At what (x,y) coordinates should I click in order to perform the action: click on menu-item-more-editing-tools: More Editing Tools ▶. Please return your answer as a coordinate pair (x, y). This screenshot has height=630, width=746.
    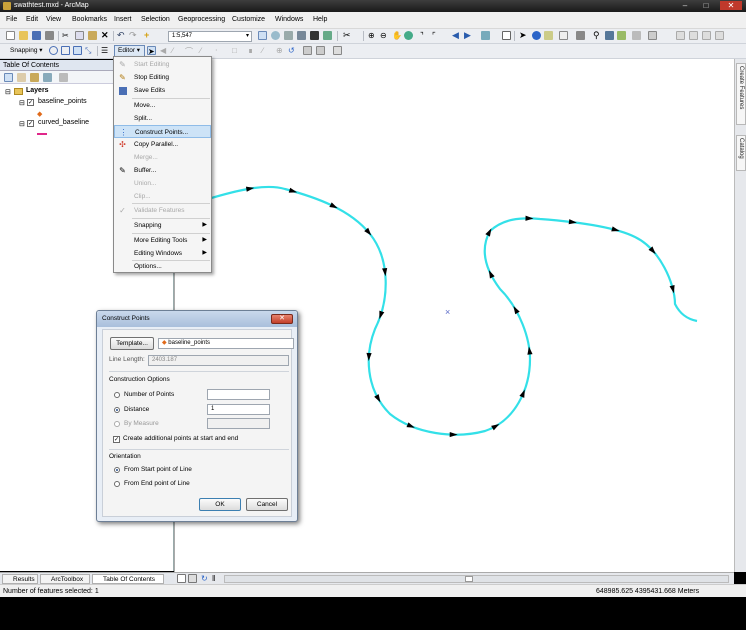
    Looking at the image, I should click on (162, 240).